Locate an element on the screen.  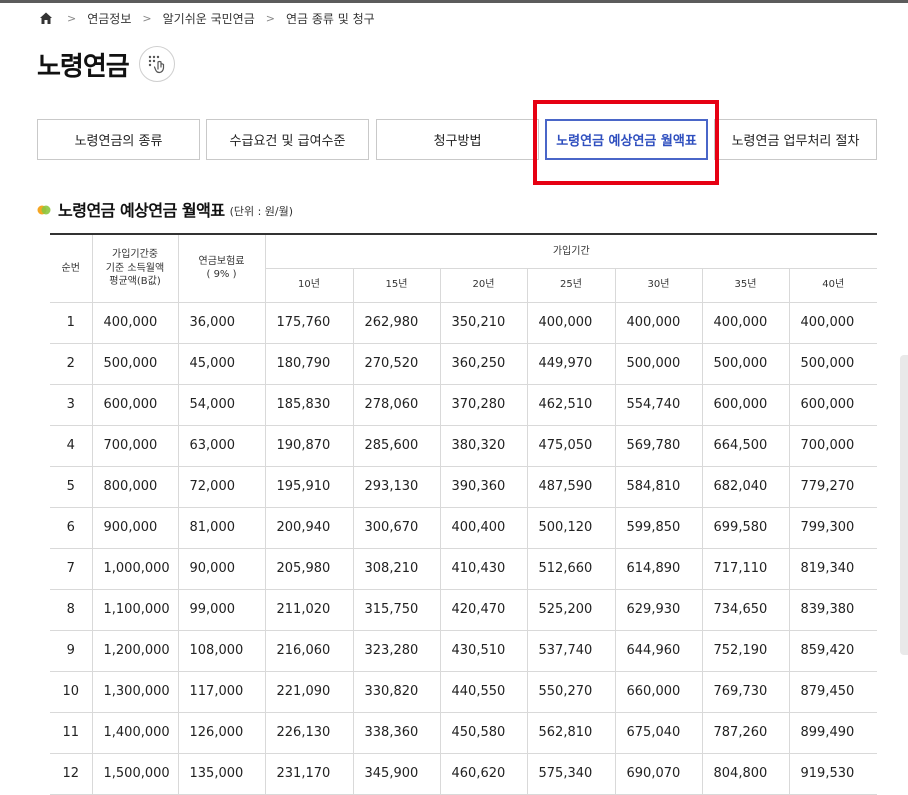
header-year: 40년 is located at coordinates (833, 285).